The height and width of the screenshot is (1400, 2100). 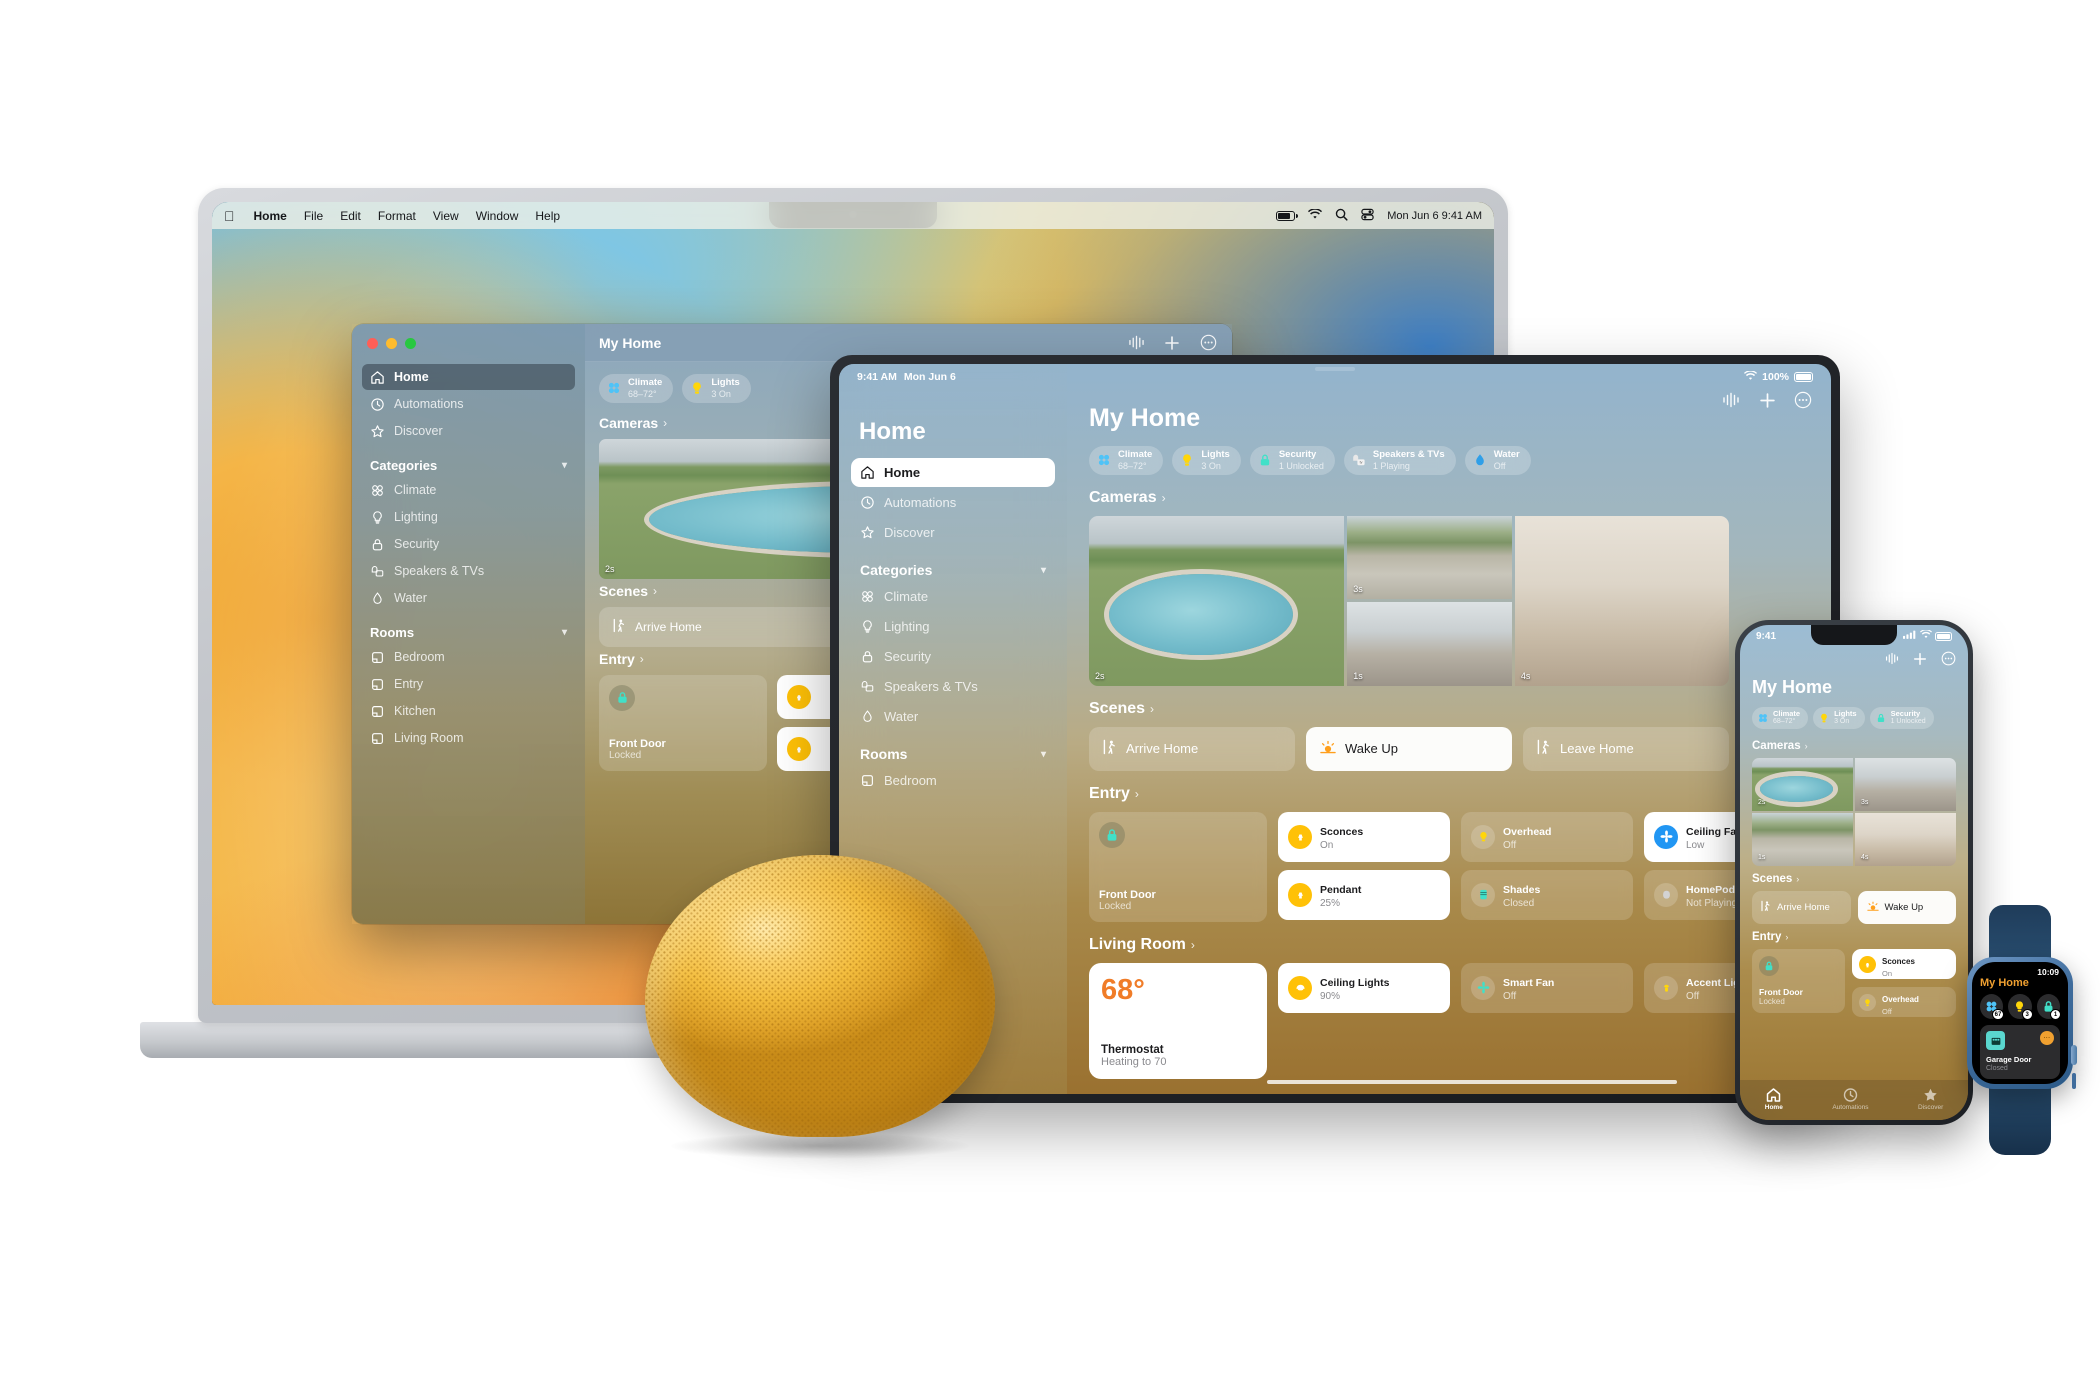 I want to click on status-circle-security: 1, so click(x=2048, y=1007).